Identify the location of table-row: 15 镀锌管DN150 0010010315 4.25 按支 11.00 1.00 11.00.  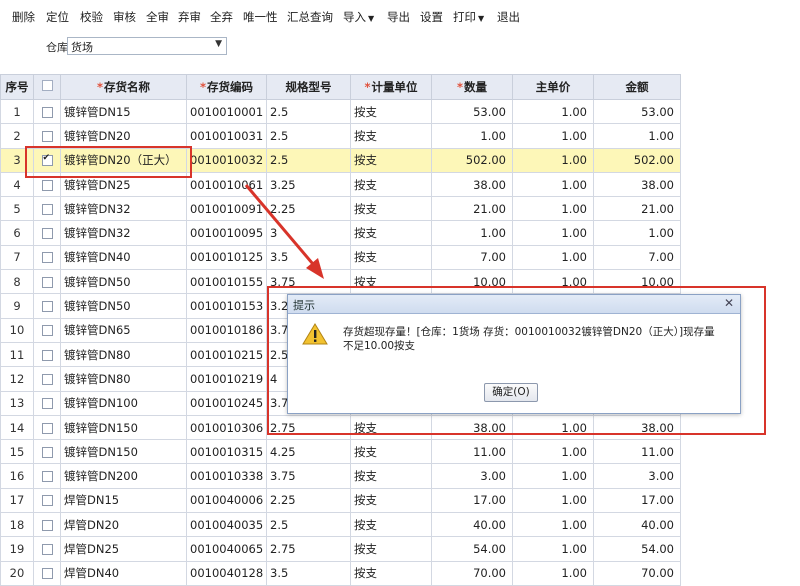
(340, 452).